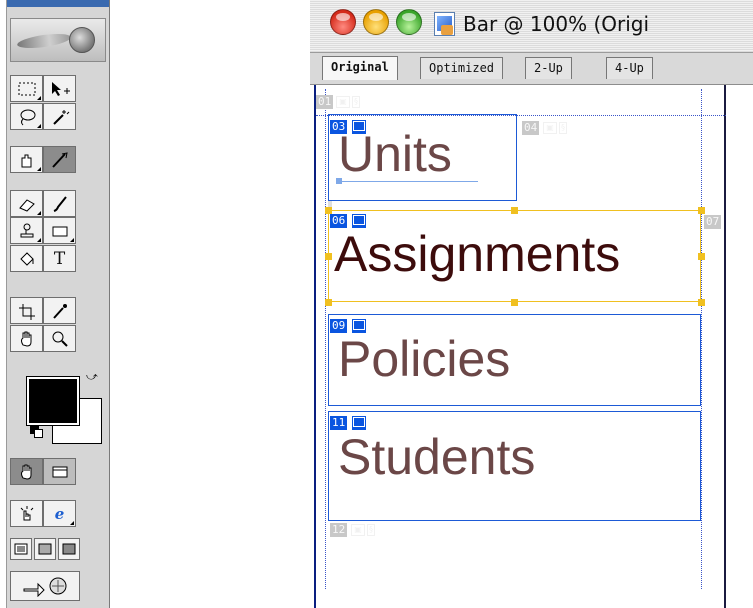 Image resolution: width=753 pixels, height=608 pixels. What do you see at coordinates (82, 40) in the screenshot?
I see `eye-icon` at bounding box center [82, 40].